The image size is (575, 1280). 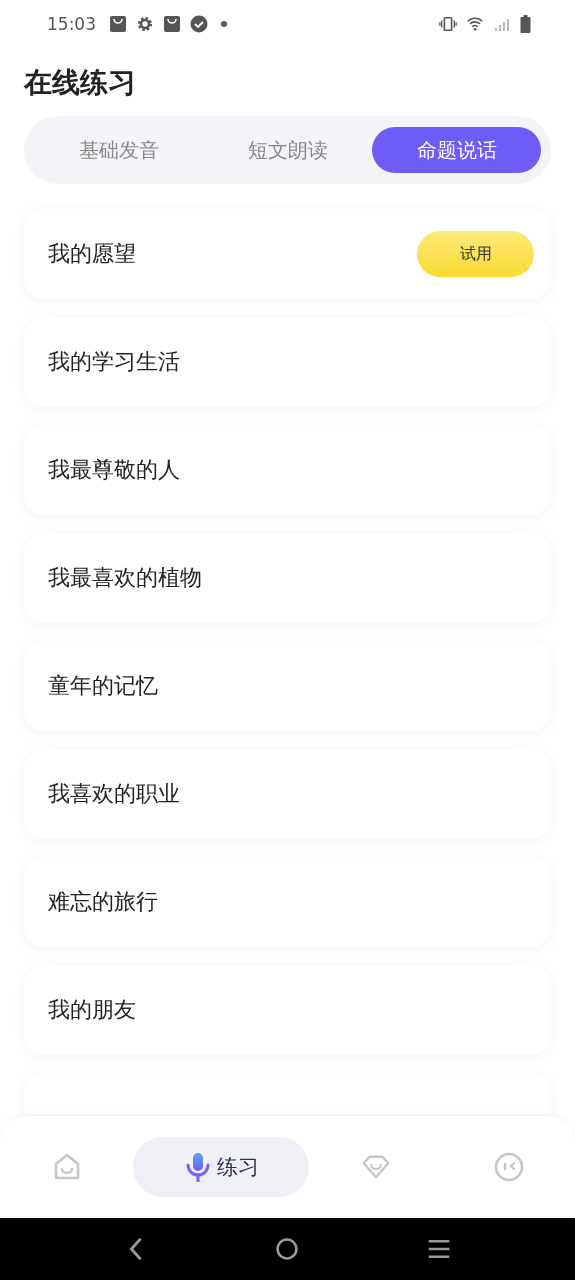 What do you see at coordinates (80, 83) in the screenshot?
I see `page-title: 在线练习` at bounding box center [80, 83].